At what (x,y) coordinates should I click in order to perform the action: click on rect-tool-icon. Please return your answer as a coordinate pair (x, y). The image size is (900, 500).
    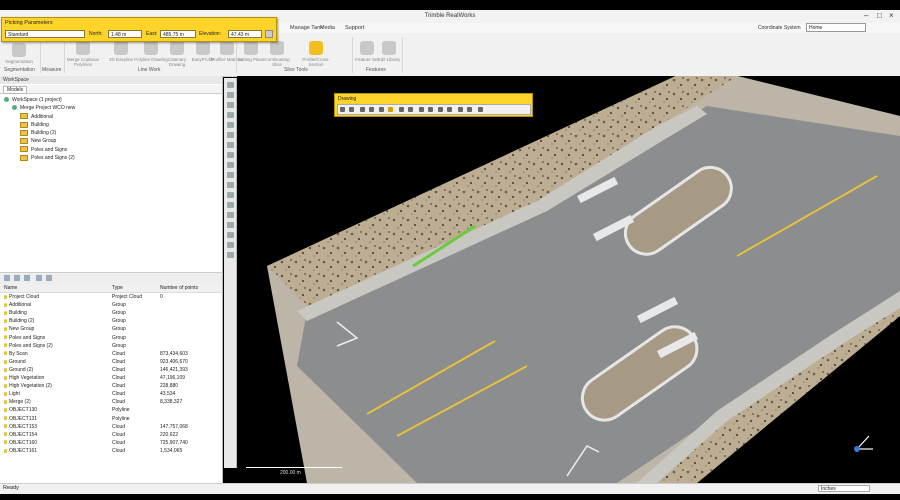
    Looking at the image, I should click on (362, 109).